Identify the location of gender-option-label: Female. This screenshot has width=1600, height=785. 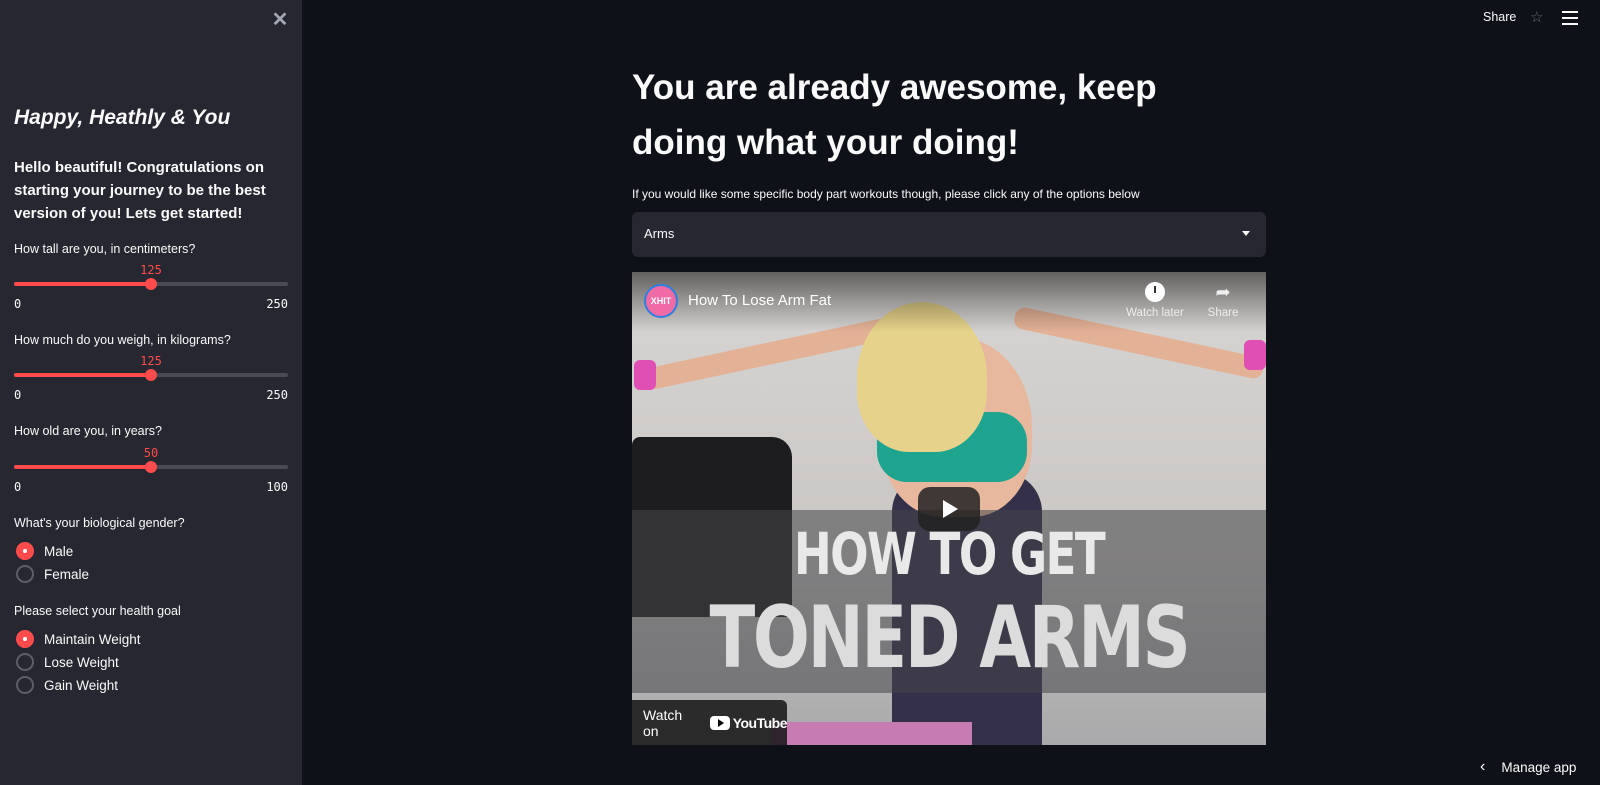
(67, 574).